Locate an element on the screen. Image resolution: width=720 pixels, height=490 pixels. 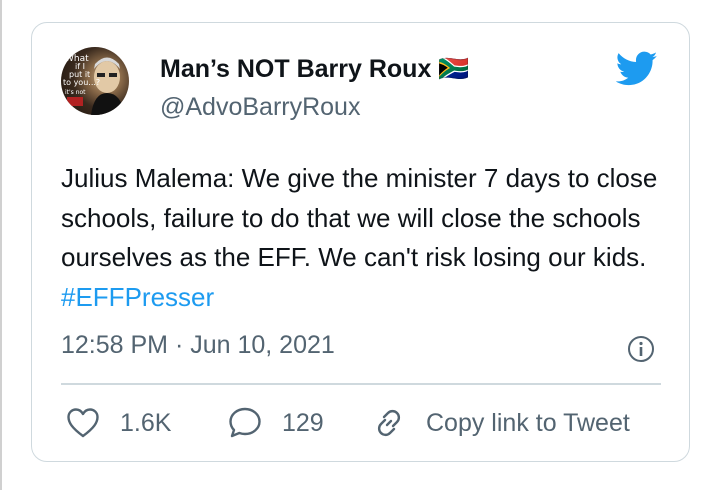
left-edge-line is located at coordinates (1, 245).